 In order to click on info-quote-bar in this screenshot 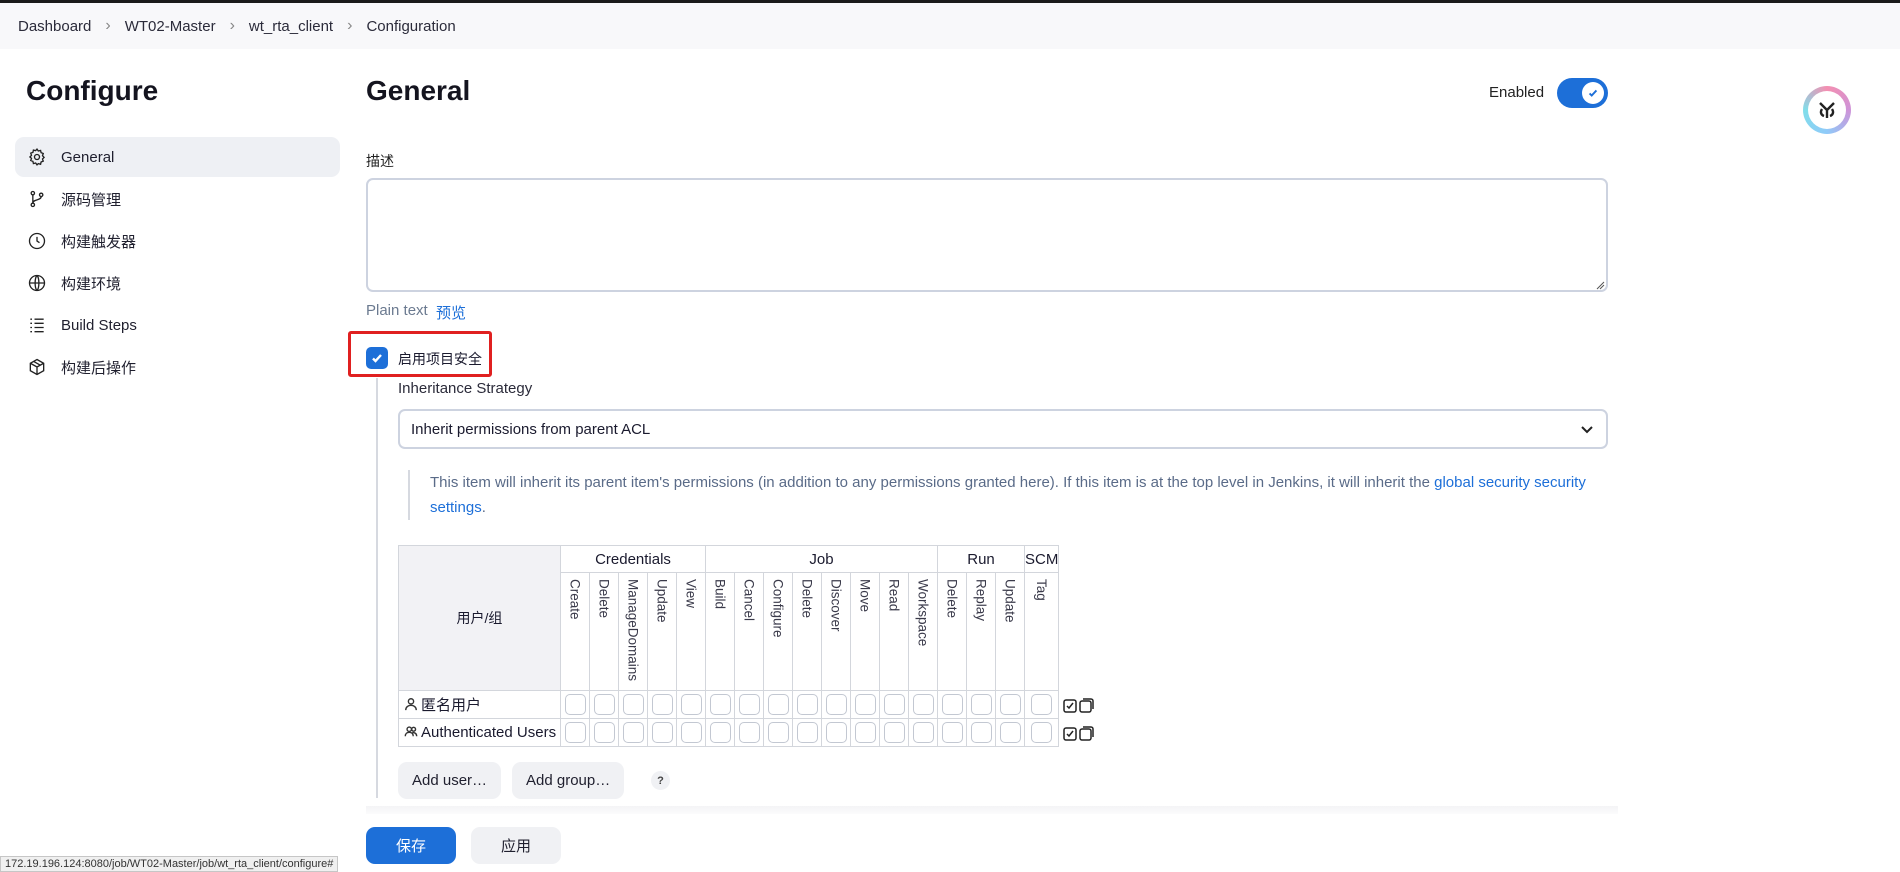, I will do `click(409, 495)`.